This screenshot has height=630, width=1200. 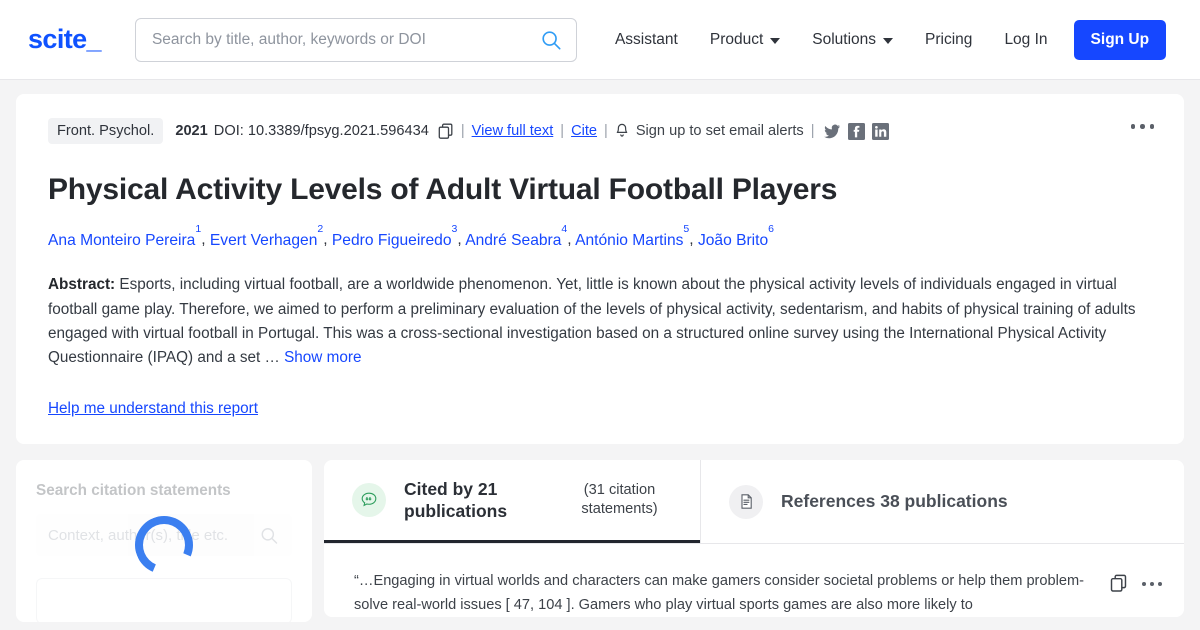 I want to click on author-link: Pedro Figueiredo3, so click(x=394, y=236).